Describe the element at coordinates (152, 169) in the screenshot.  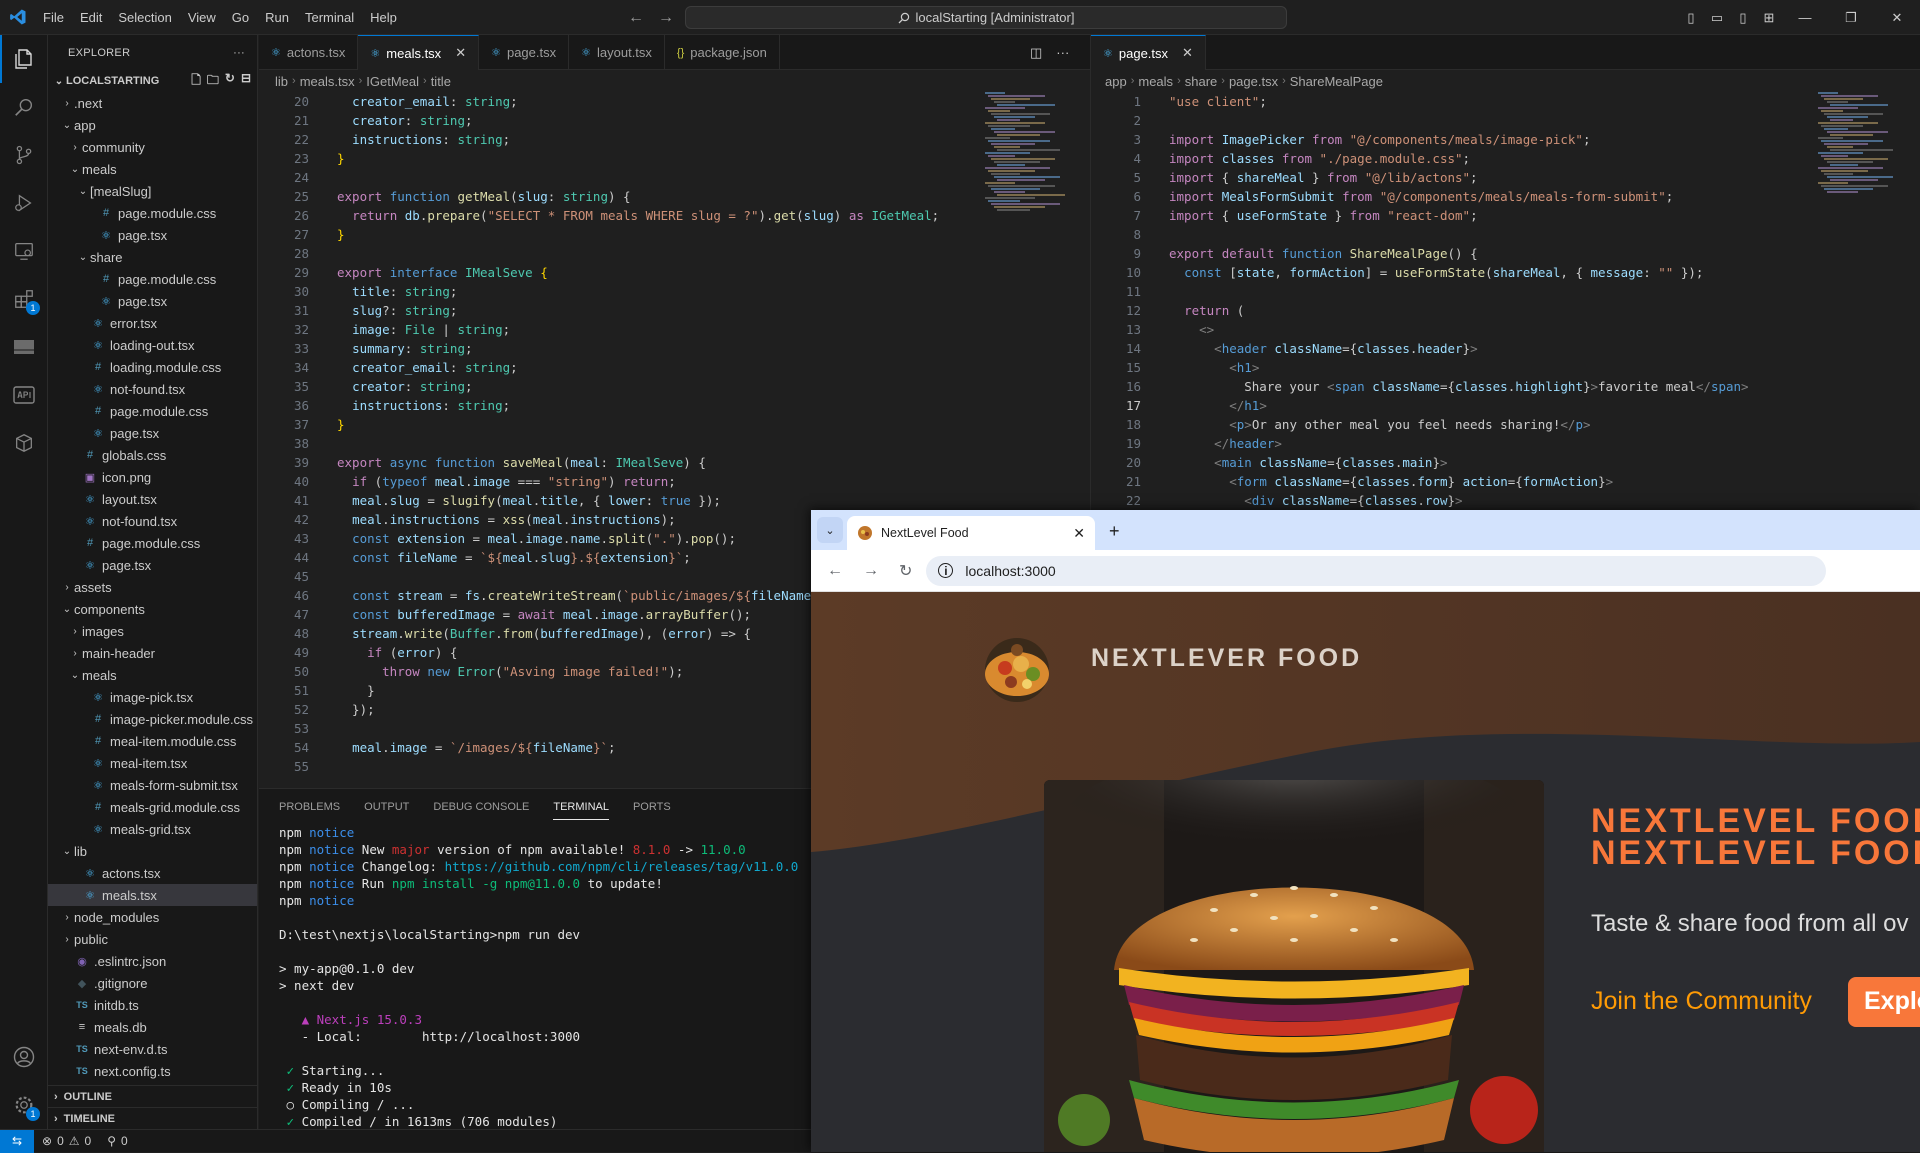
I see `folder-item: ⌄ meals` at that location.